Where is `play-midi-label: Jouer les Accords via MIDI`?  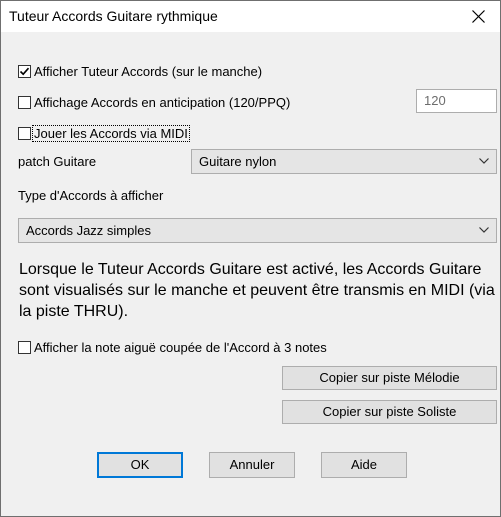 play-midi-label: Jouer les Accords via MIDI is located at coordinates (111, 133).